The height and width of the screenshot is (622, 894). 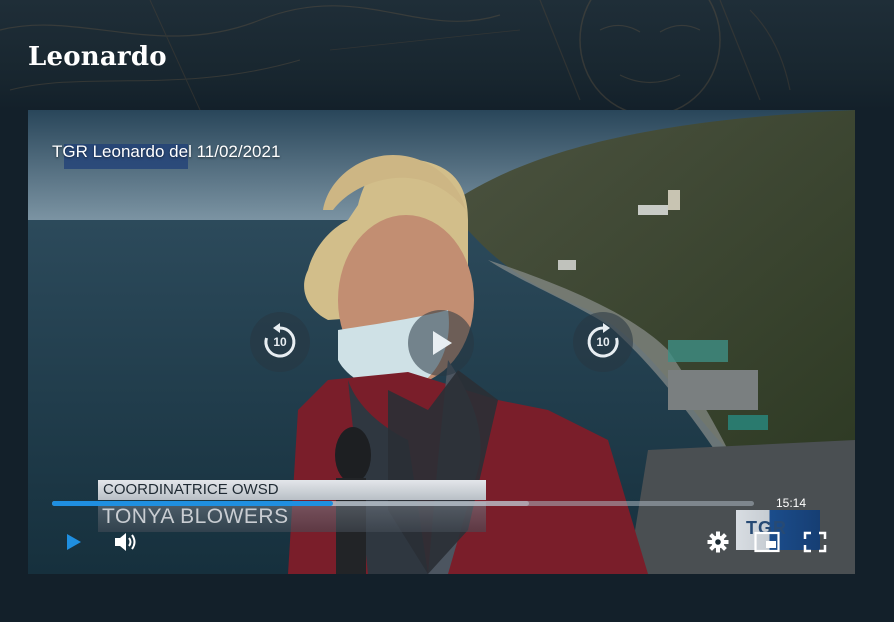 What do you see at coordinates (403, 503) in the screenshot?
I see `progress-bar` at bounding box center [403, 503].